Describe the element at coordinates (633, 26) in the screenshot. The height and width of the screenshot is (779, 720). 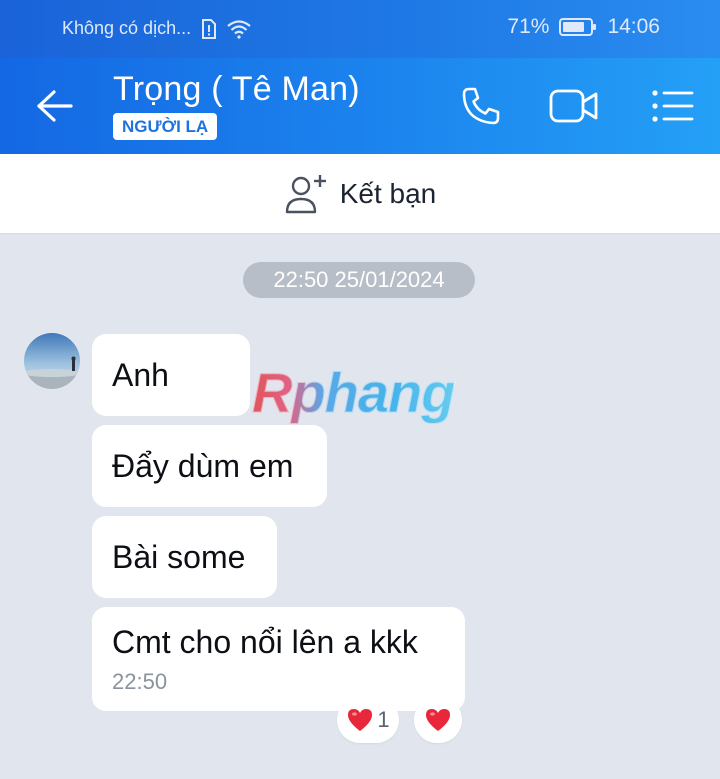
I see `clock: 14:06` at that location.